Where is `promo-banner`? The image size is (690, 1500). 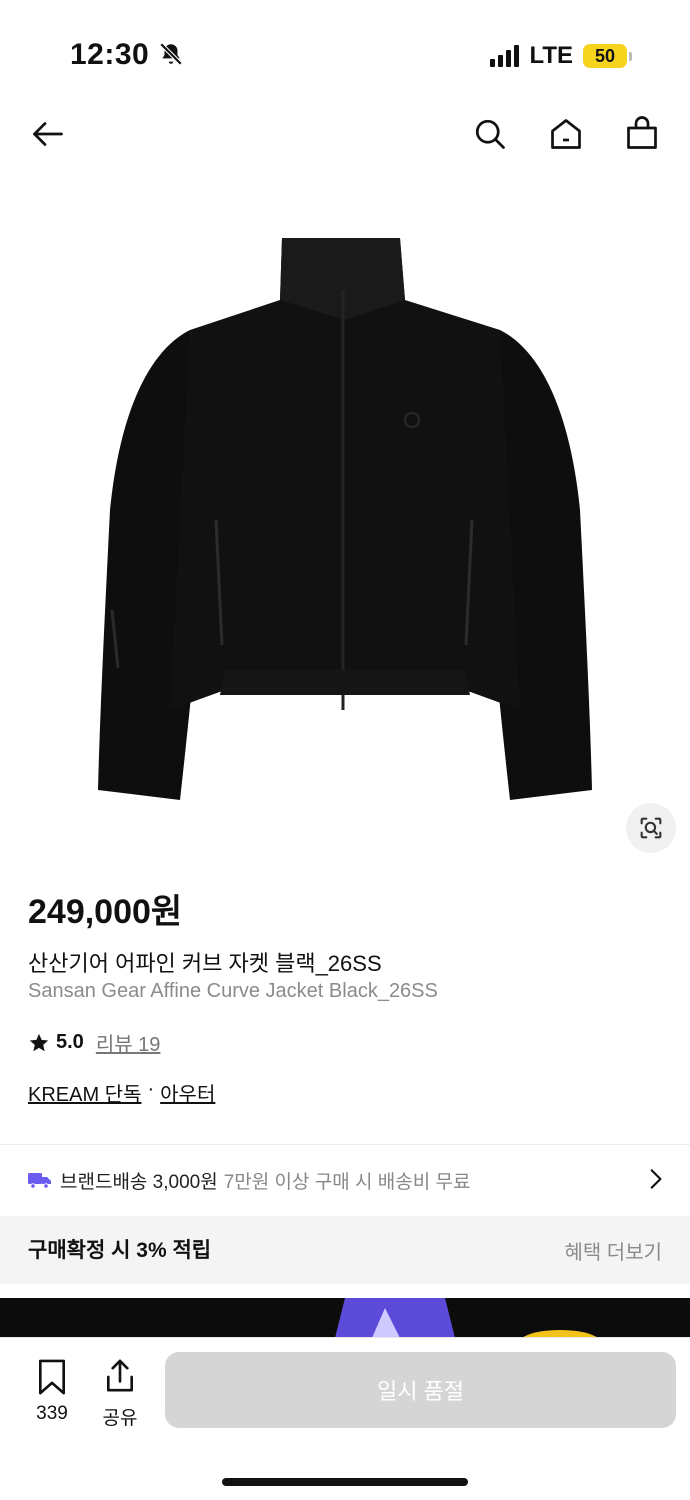
promo-banner is located at coordinates (345, 1318).